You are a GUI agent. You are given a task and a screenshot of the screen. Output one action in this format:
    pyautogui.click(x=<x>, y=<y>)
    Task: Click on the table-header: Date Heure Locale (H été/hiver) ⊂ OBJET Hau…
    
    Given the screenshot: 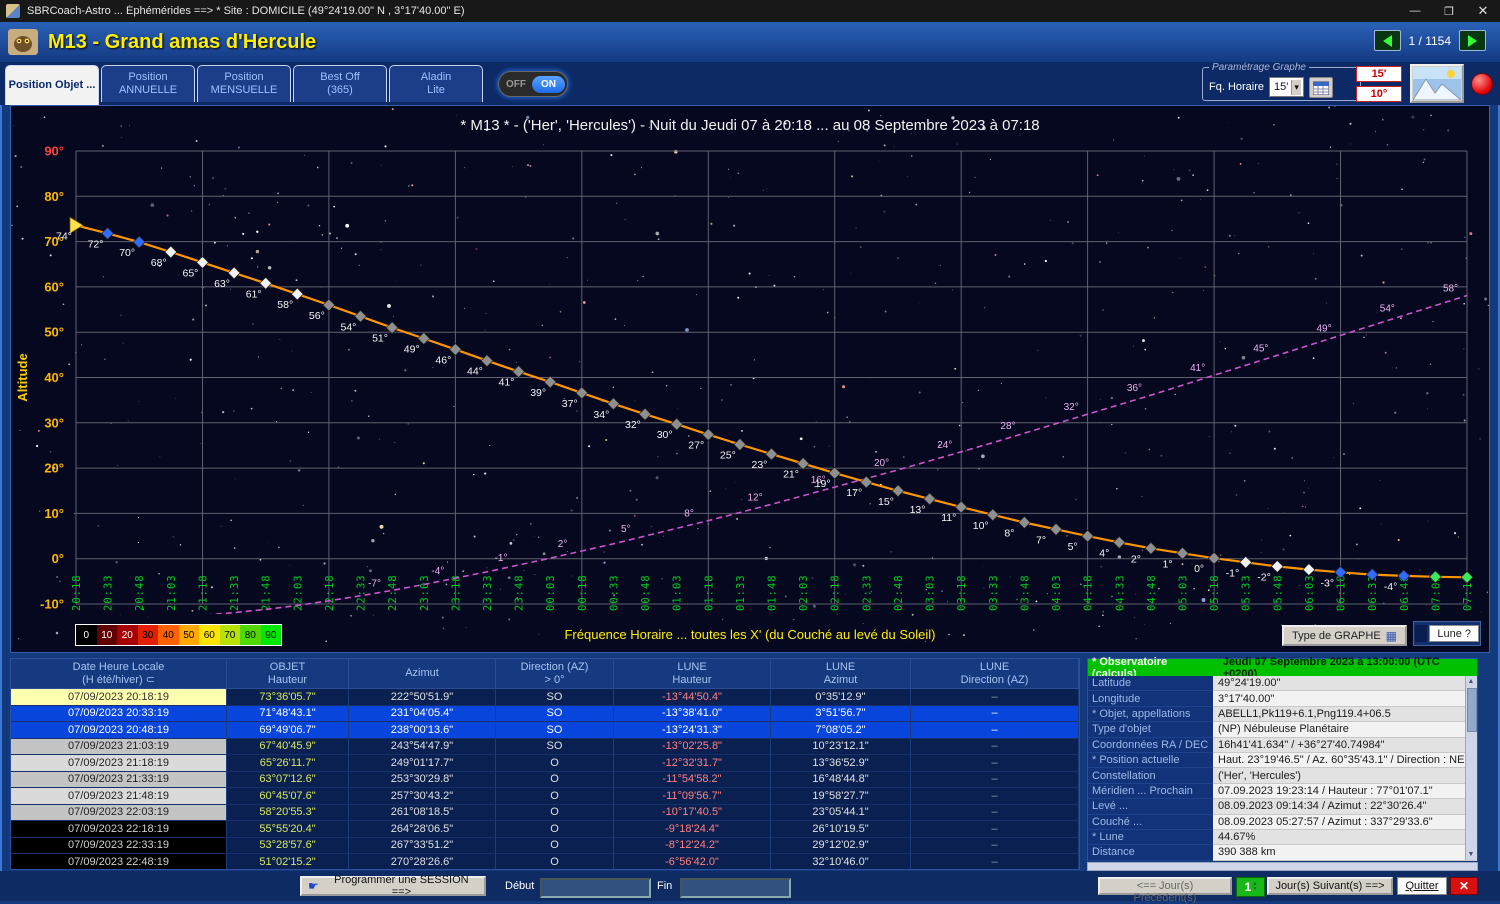 What is the action you would take?
    pyautogui.click(x=545, y=674)
    